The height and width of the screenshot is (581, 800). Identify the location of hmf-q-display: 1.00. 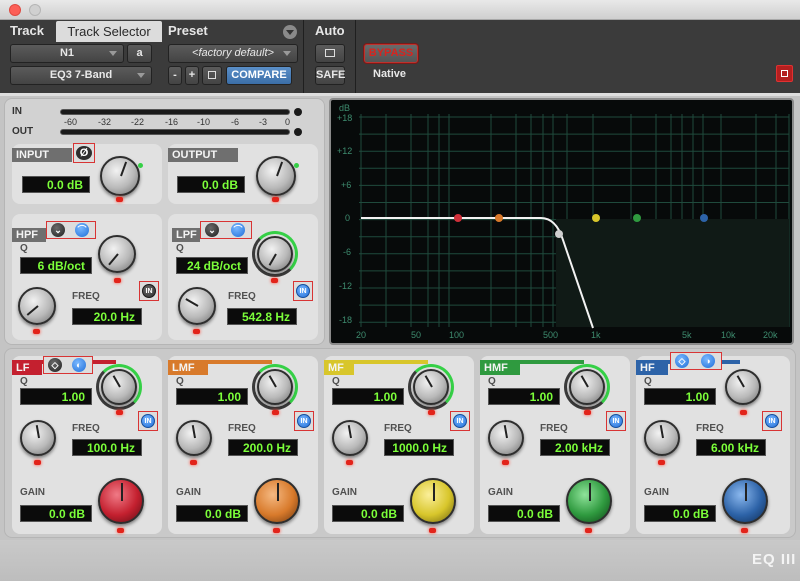
(524, 396).